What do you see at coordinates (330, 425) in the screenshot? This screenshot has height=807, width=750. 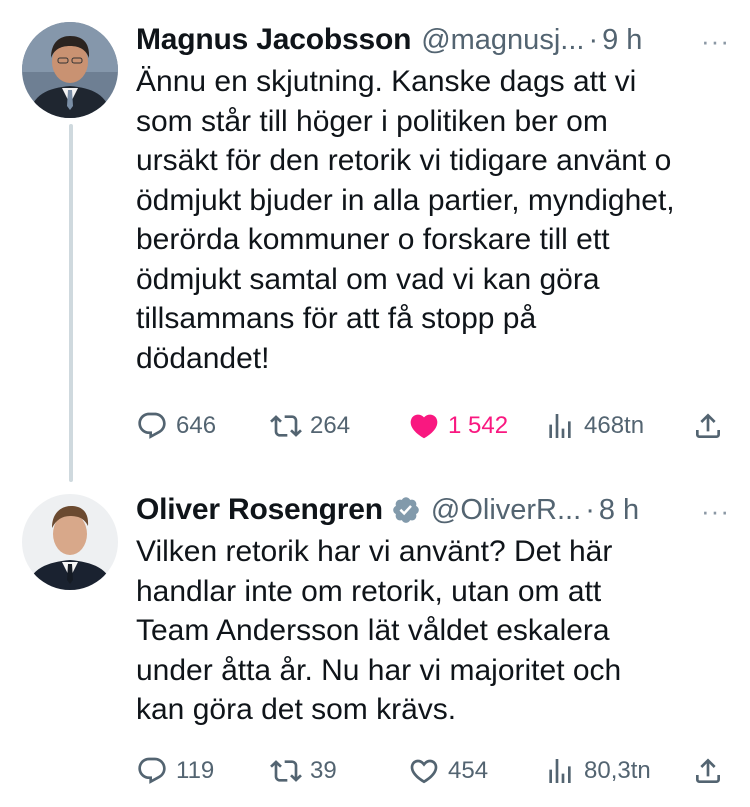 I see `retweet-count: 264` at bounding box center [330, 425].